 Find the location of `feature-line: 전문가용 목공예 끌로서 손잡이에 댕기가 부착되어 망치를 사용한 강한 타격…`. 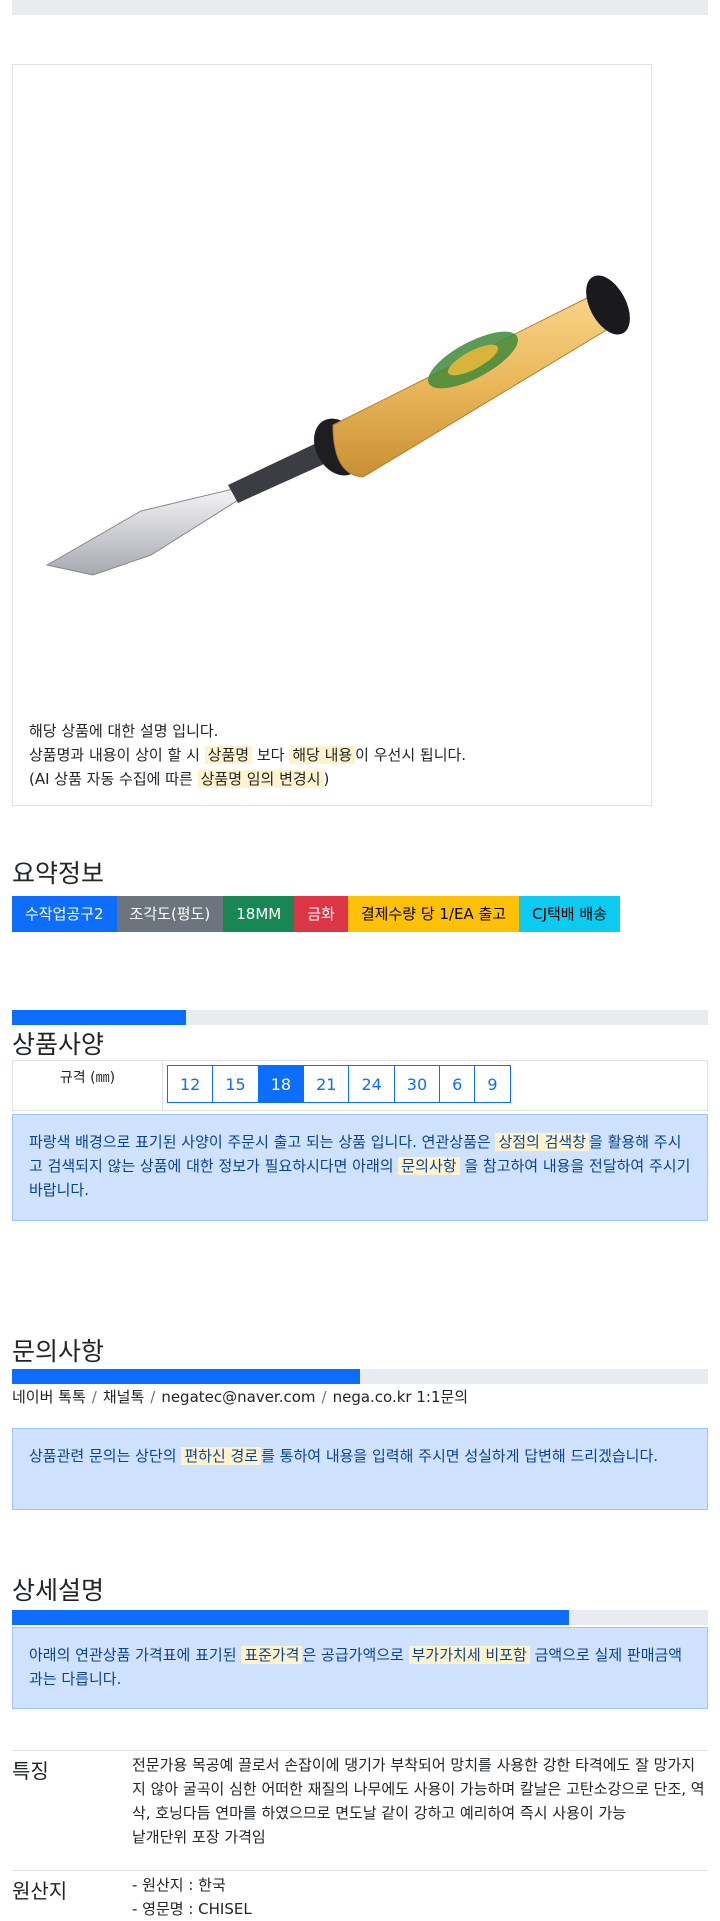

feature-line: 전문가용 목공예 끌로서 손잡이에 댕기가 부착되어 망치를 사용한 강한 타격… is located at coordinates (418, 1789).